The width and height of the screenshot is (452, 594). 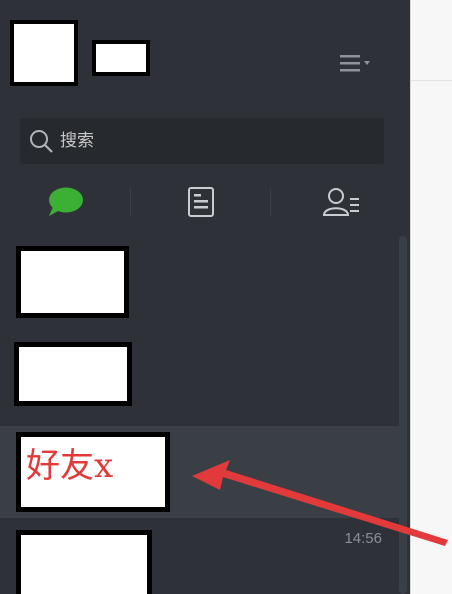 I want to click on menu-icon, so click(x=355, y=63).